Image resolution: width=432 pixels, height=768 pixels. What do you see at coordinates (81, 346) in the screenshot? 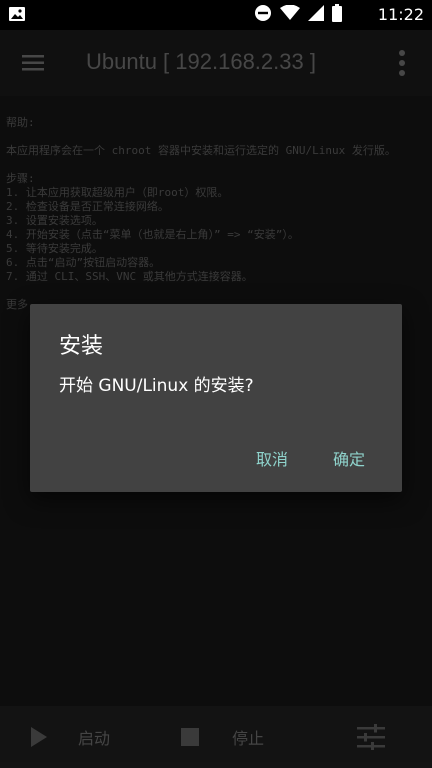
I see `dialog-title: 安装` at bounding box center [81, 346].